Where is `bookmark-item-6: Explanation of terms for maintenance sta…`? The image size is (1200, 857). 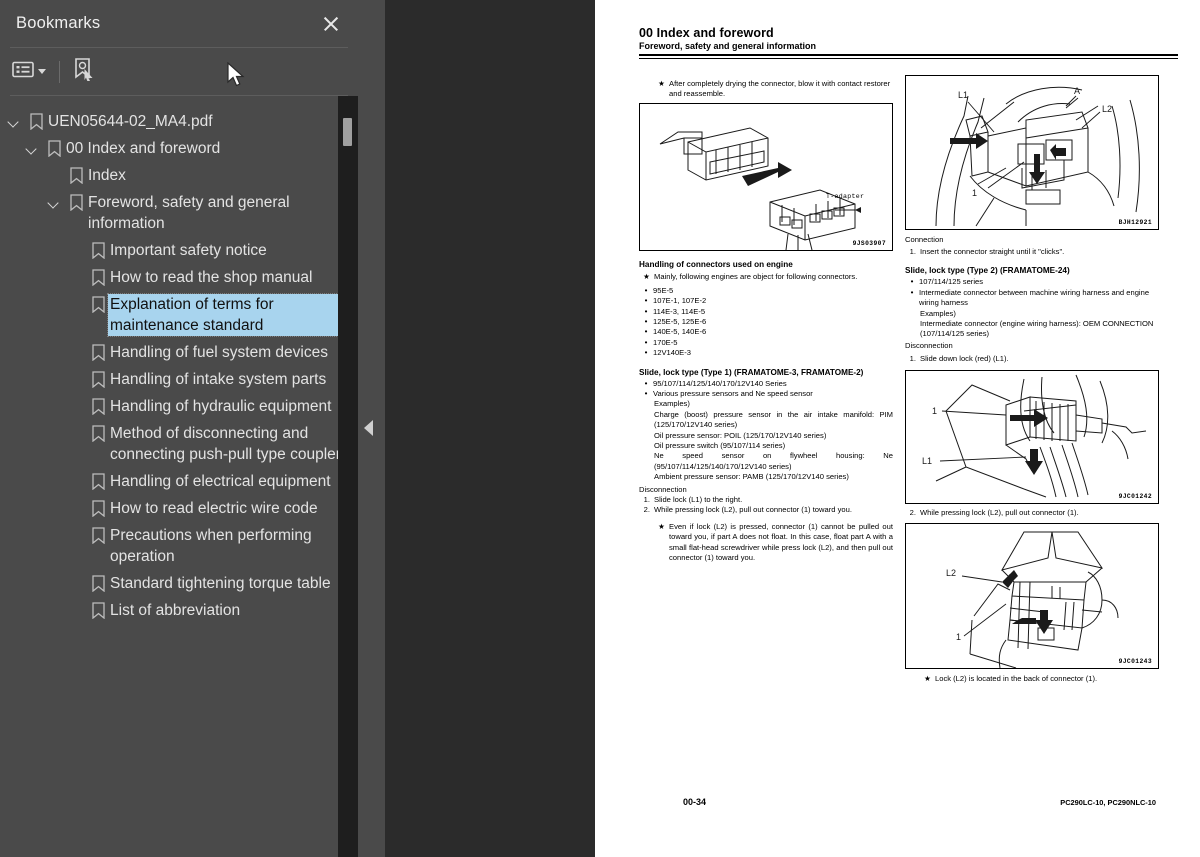
bookmark-item-6: Explanation of terms for maintenance sta… is located at coordinates (179, 315).